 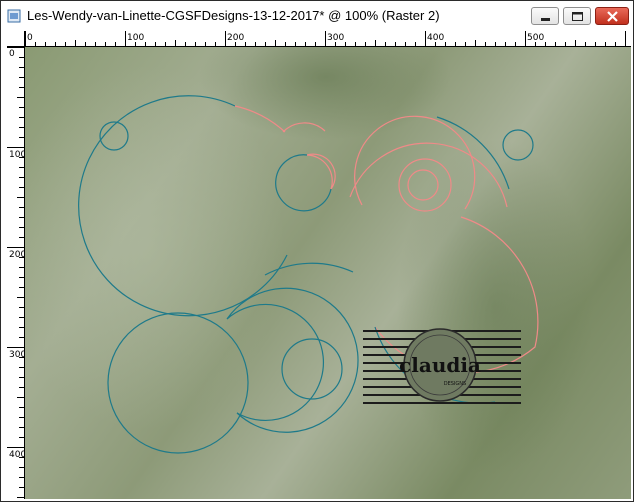 I want to click on ring-inner-right, so click(x=425, y=185).